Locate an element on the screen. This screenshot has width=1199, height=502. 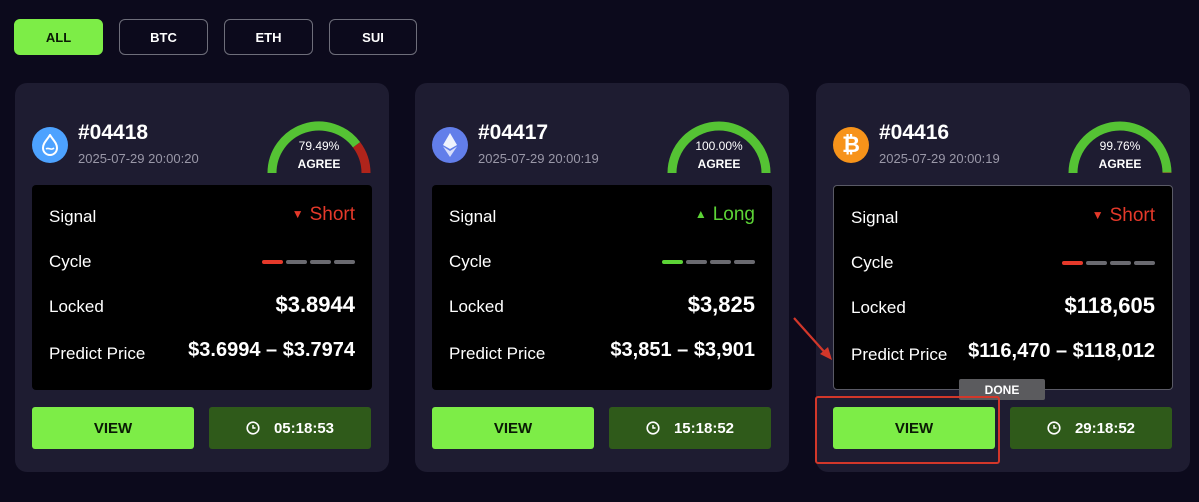
agree-percentage: 79.49% is located at coordinates (319, 146).